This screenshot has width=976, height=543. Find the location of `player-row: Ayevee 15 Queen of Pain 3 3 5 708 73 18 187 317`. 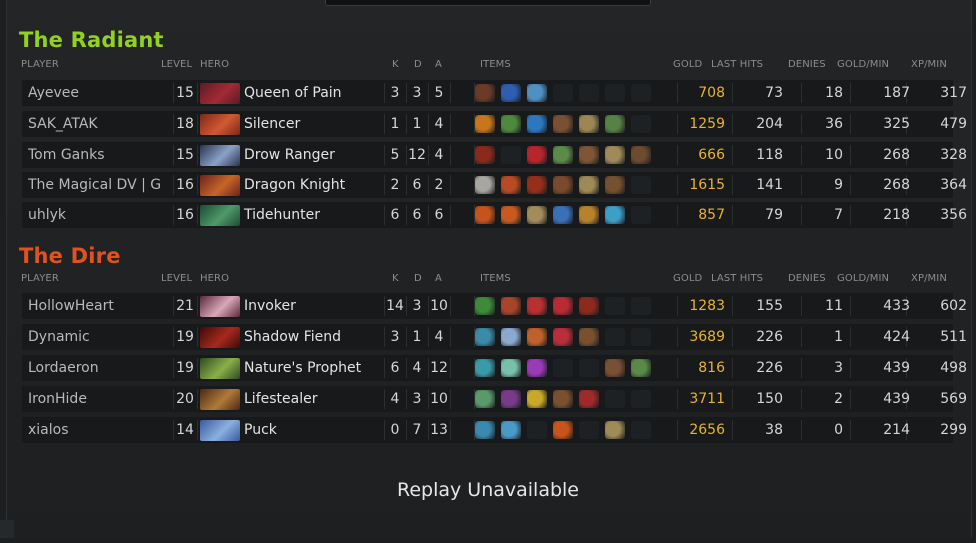

player-row: Ayevee 15 Queen of Pain 3 3 5 708 73 18 187 317 is located at coordinates (494, 93).